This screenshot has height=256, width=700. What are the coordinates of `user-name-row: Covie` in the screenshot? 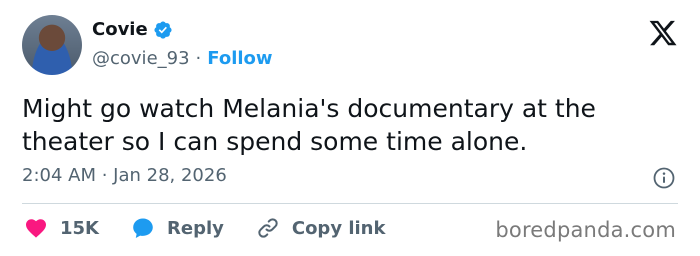 It's located at (132, 29).